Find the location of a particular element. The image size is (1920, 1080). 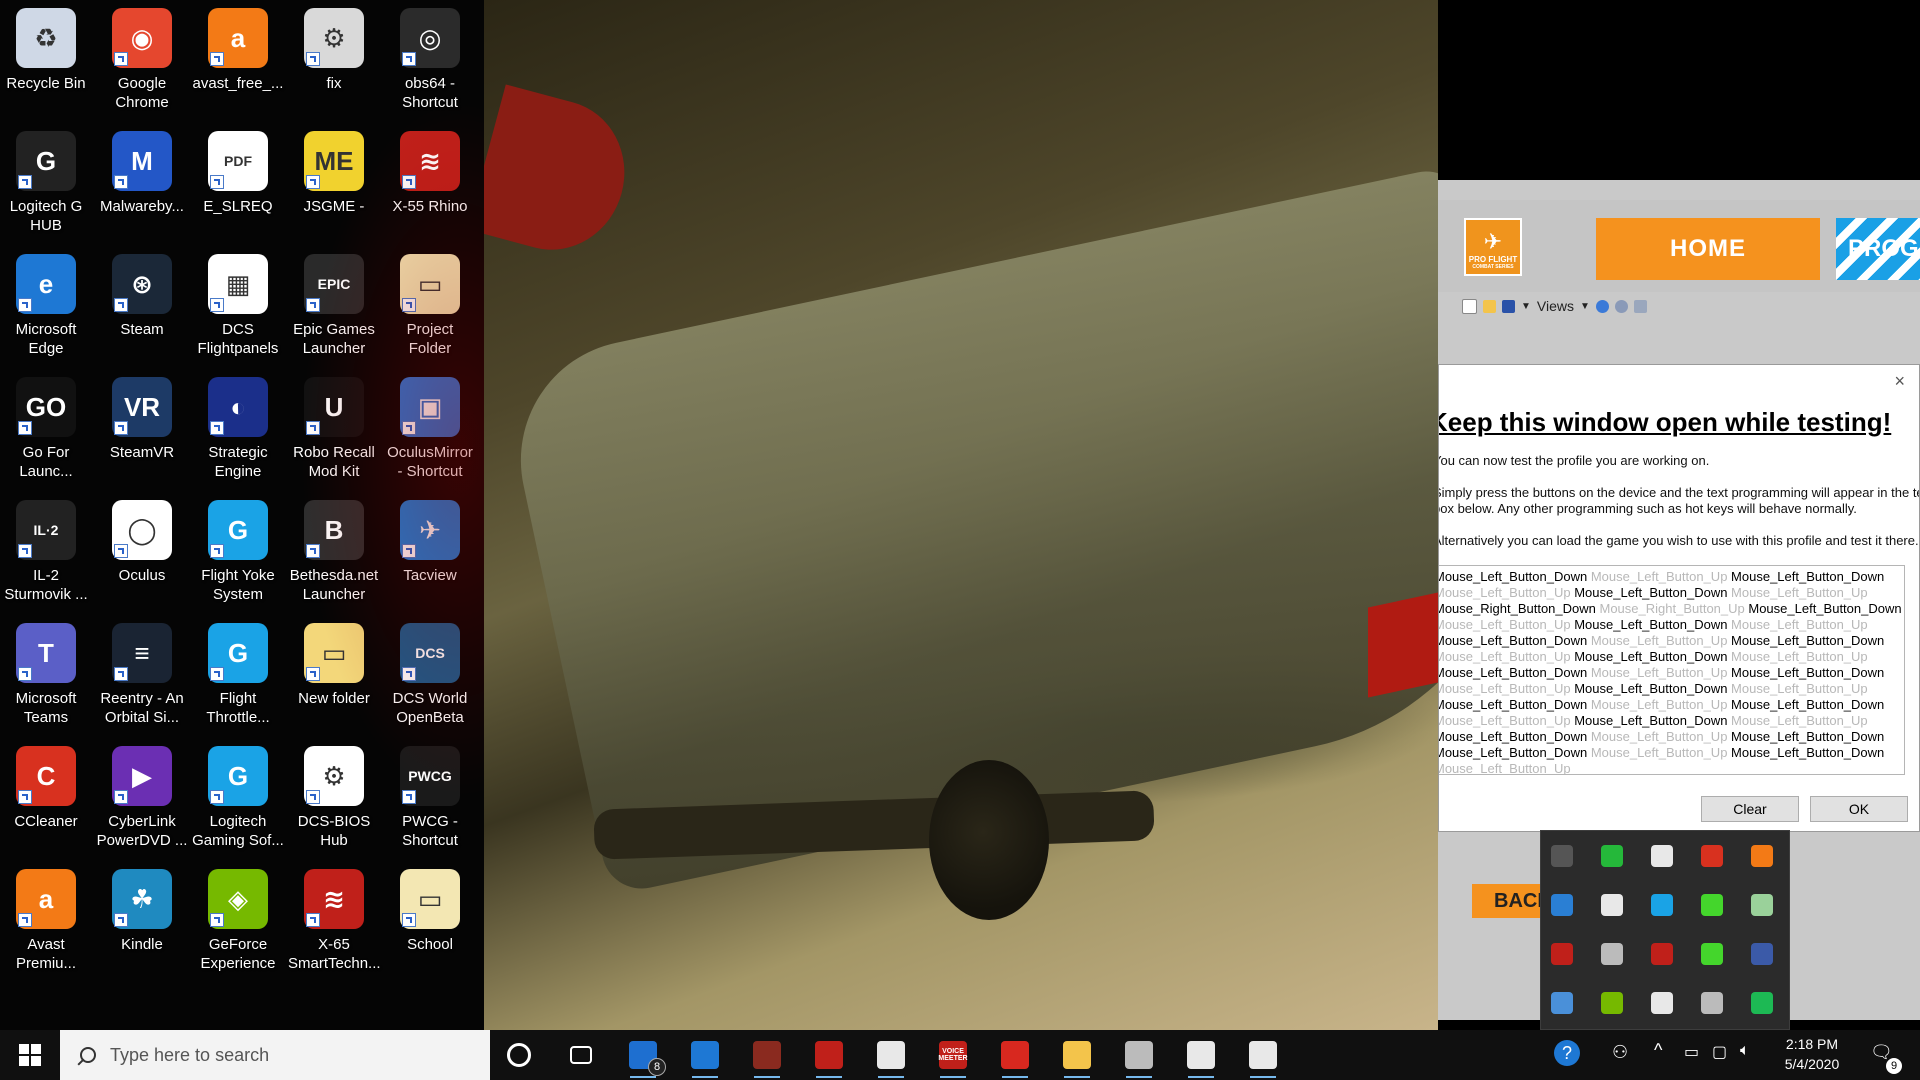

logitech-ghub-tray-icon is located at coordinates (1662, 1003).